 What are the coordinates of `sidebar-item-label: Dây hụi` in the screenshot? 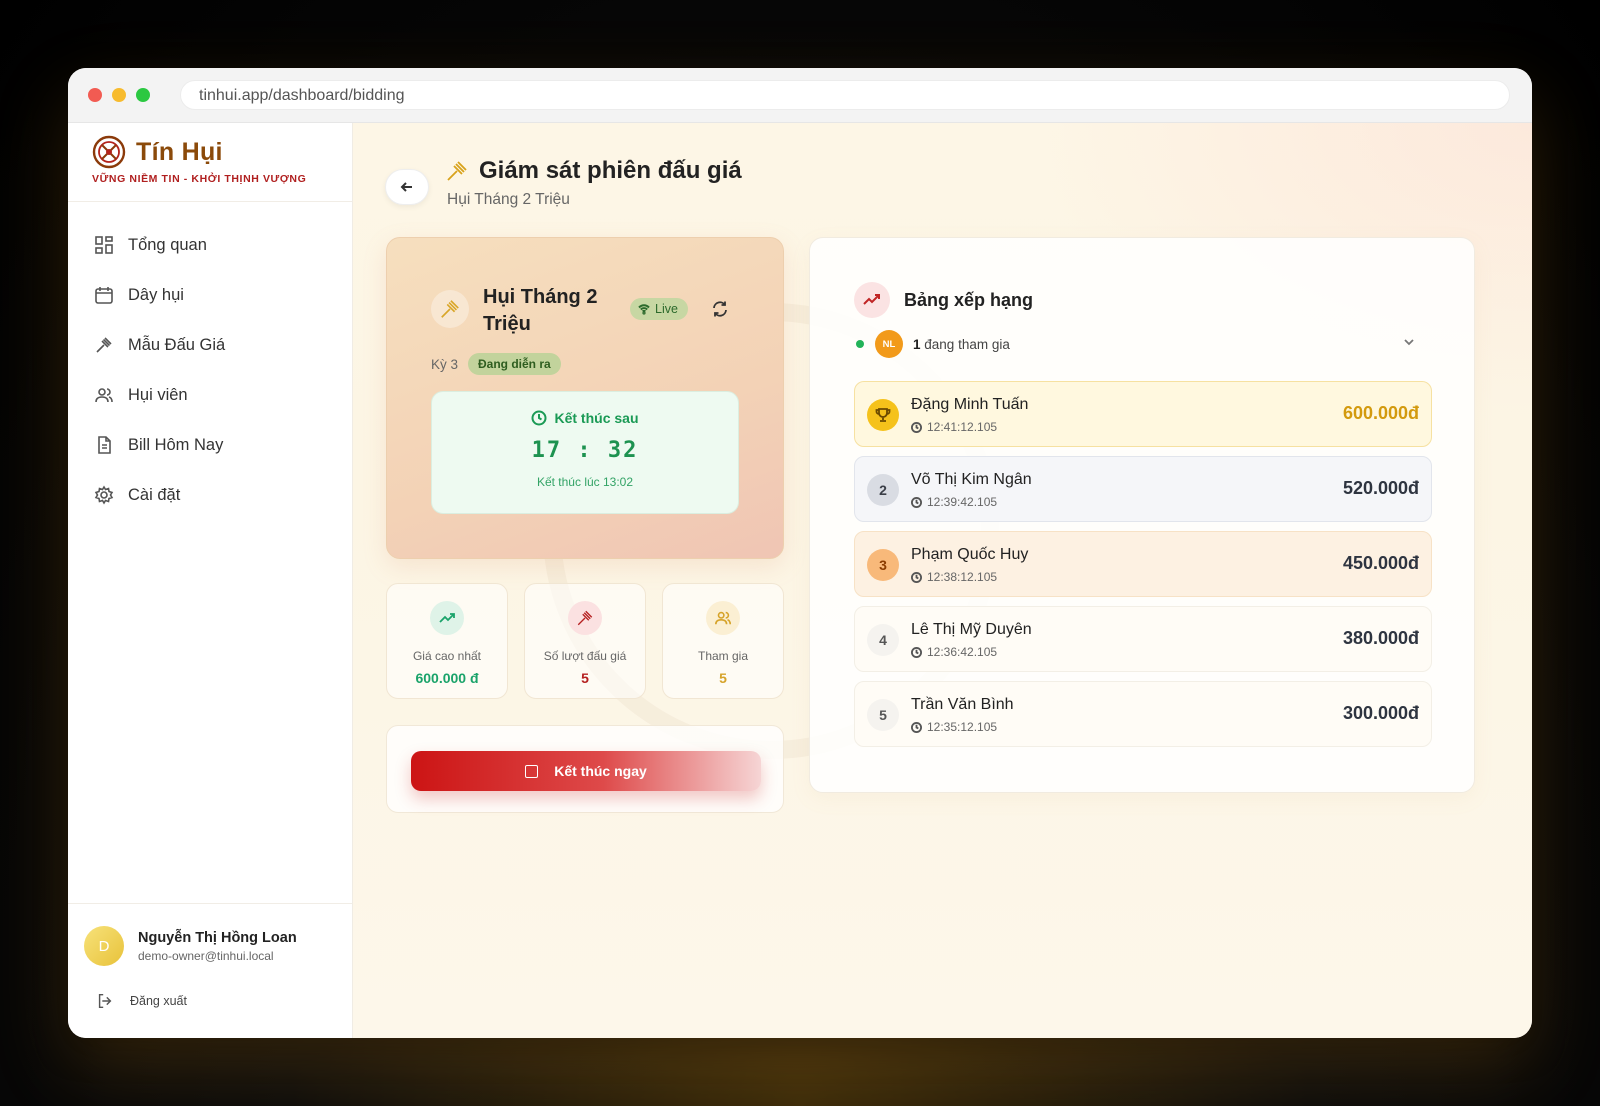 It's located at (156, 294).